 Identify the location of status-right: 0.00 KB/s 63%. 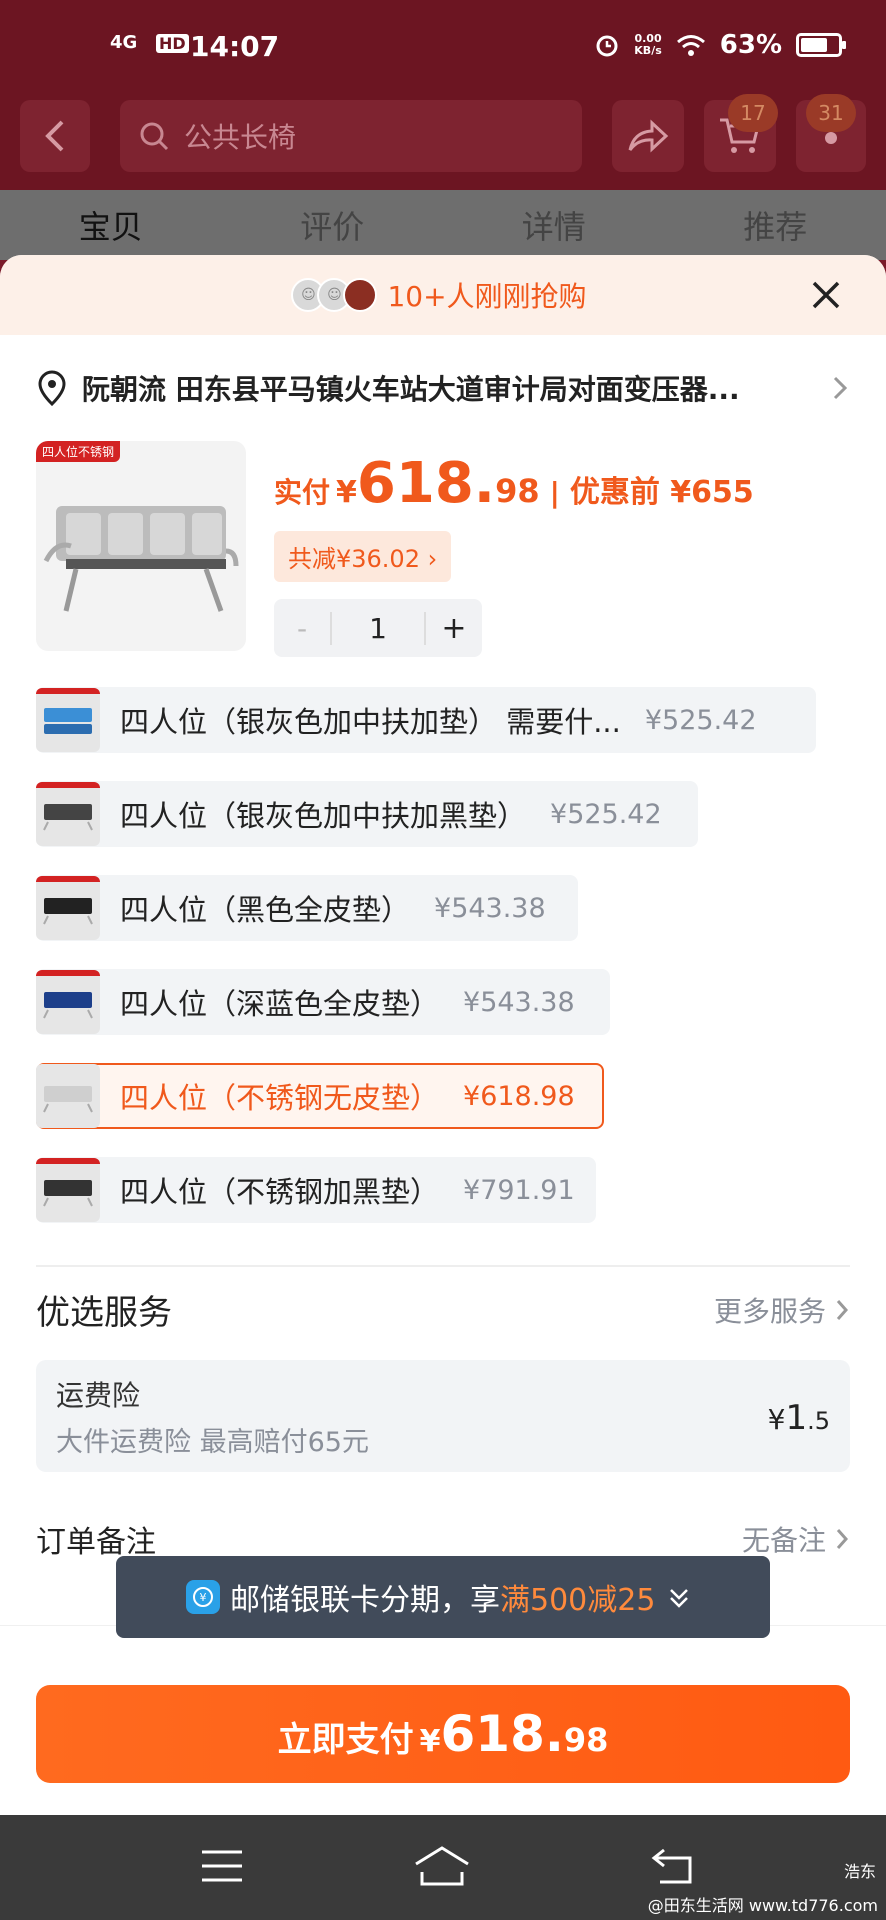
(720, 45).